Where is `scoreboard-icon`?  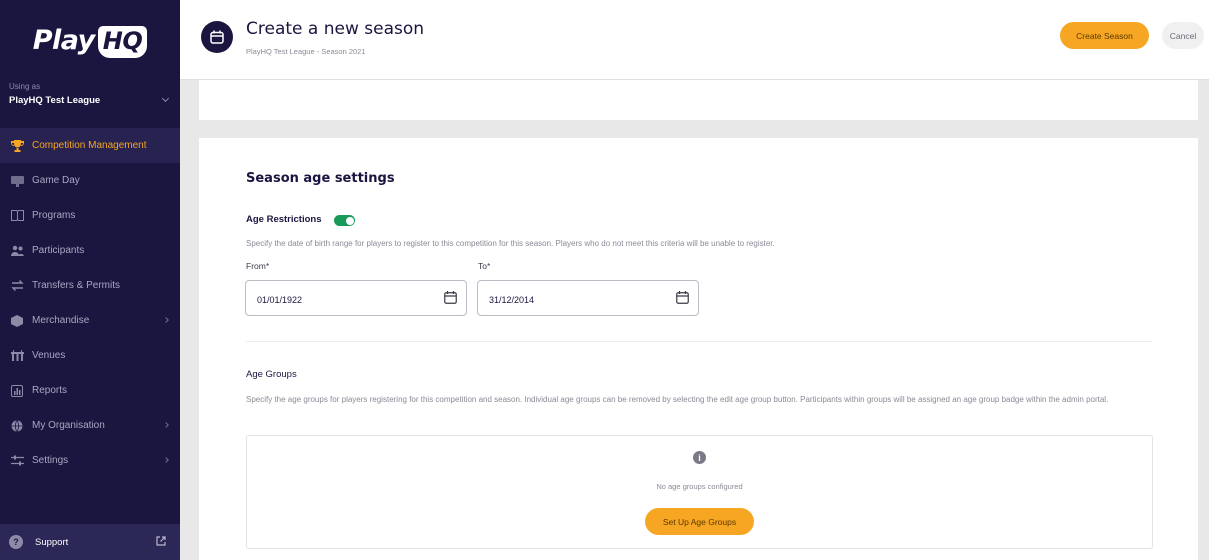
scoreboard-icon is located at coordinates (17, 181).